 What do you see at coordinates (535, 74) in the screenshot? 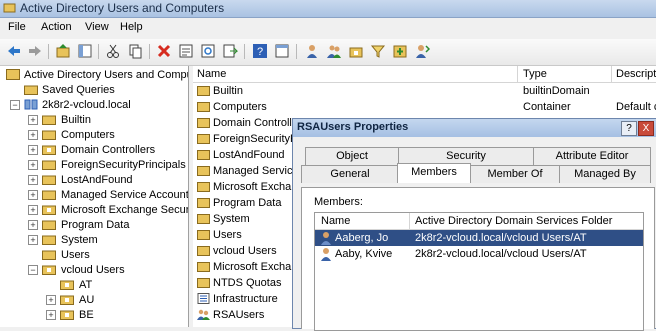
I see `column-header-type: Type` at bounding box center [535, 74].